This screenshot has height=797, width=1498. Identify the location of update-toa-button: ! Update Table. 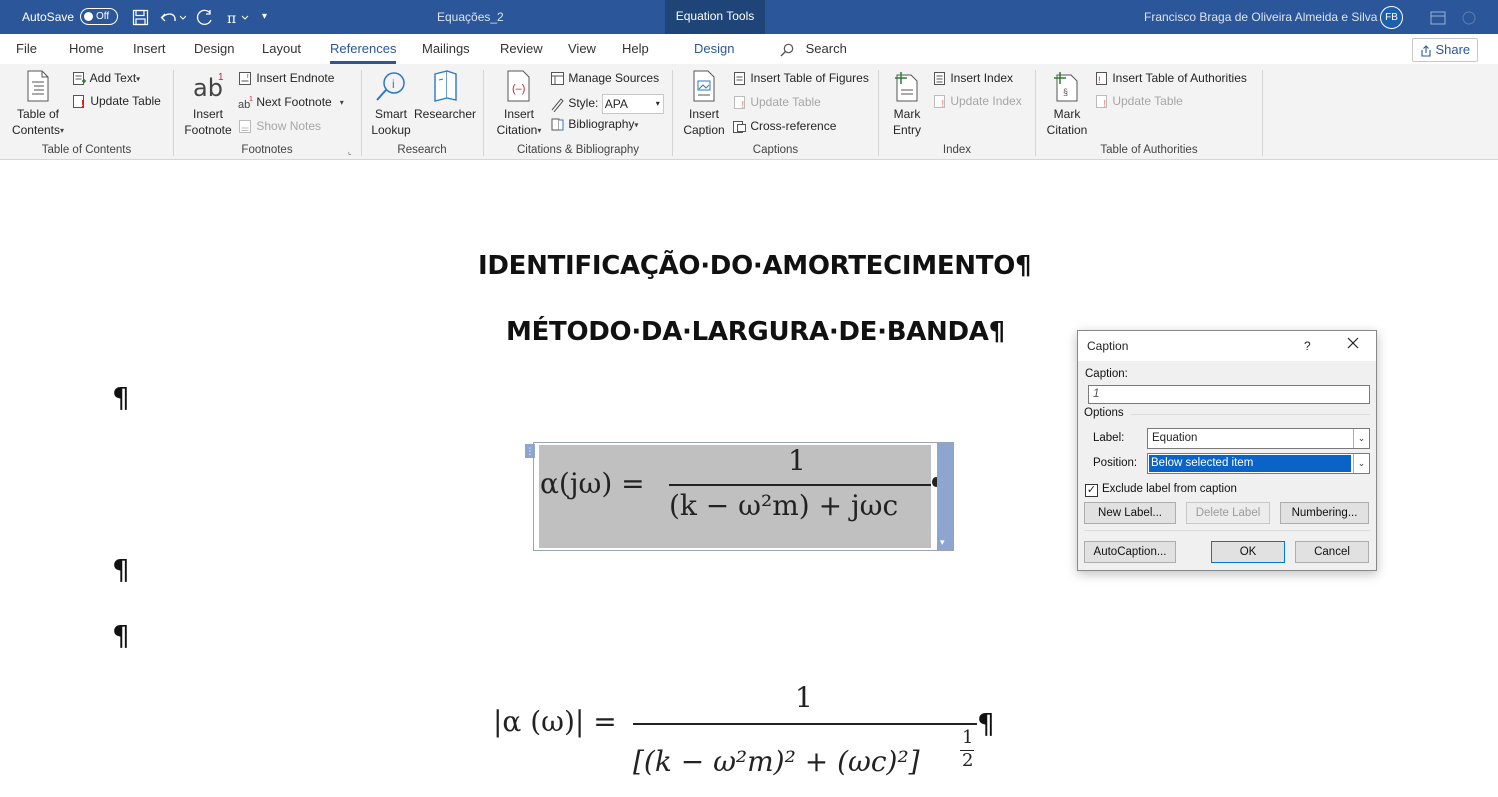
(1138, 101).